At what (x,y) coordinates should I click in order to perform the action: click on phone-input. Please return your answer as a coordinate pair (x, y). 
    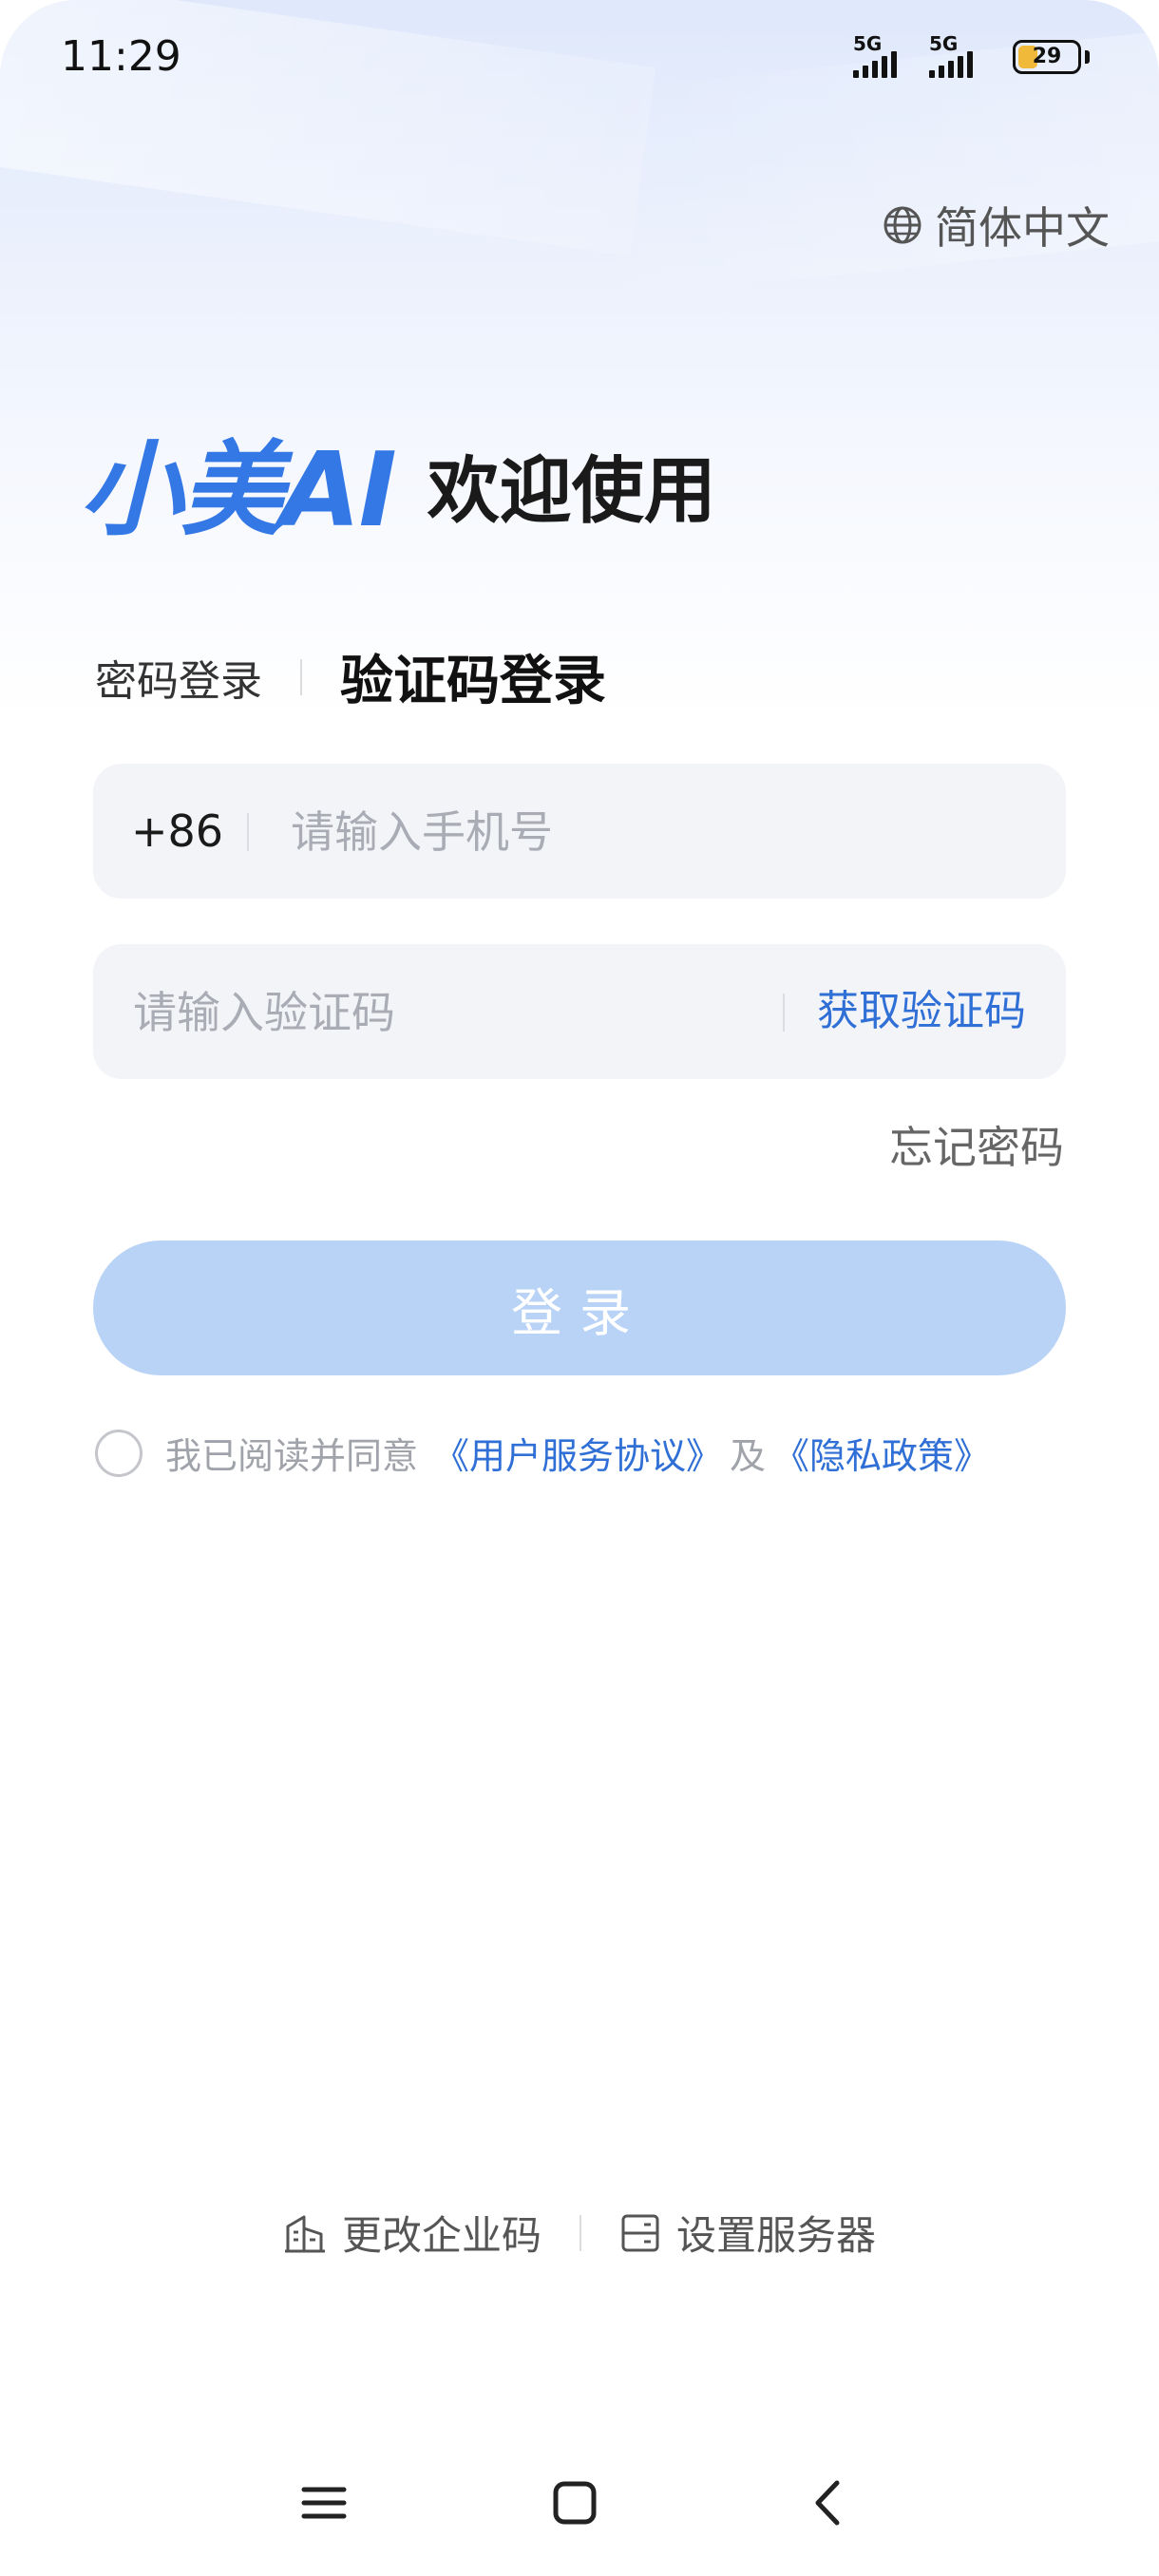
    Looking at the image, I should click on (652, 832).